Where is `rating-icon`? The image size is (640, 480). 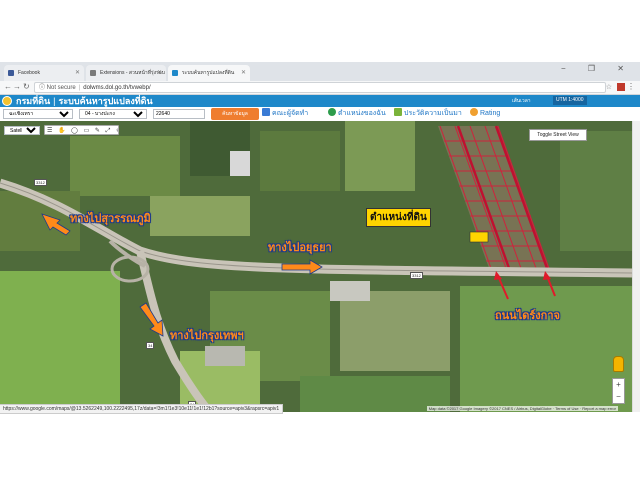 rating-icon is located at coordinates (474, 112).